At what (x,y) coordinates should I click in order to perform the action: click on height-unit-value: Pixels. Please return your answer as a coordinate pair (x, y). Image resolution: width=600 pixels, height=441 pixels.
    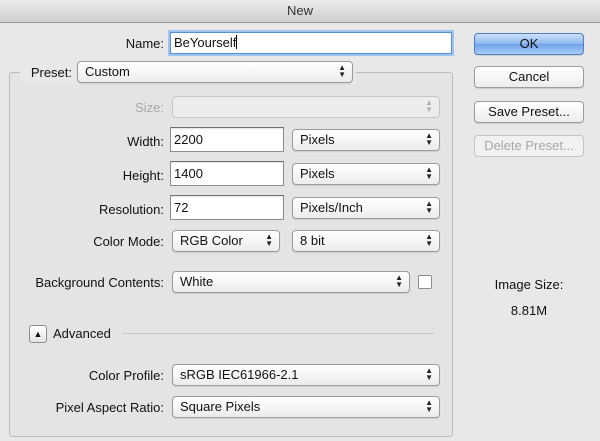
    Looking at the image, I should click on (317, 173).